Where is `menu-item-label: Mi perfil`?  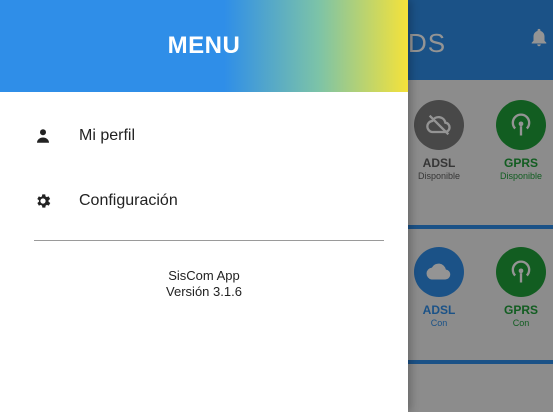
menu-item-label: Mi perfil is located at coordinates (107, 135).